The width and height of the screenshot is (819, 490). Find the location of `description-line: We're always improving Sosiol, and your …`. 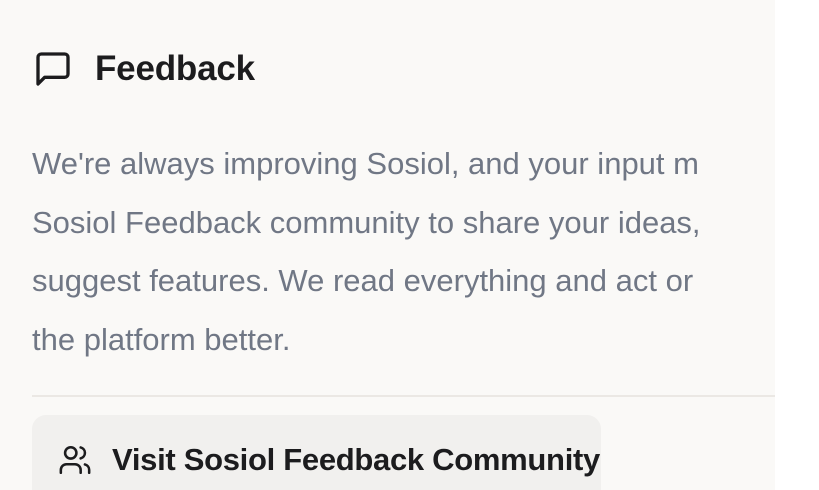

description-line: We're always improving Sosiol, and your … is located at coordinates (365, 163).